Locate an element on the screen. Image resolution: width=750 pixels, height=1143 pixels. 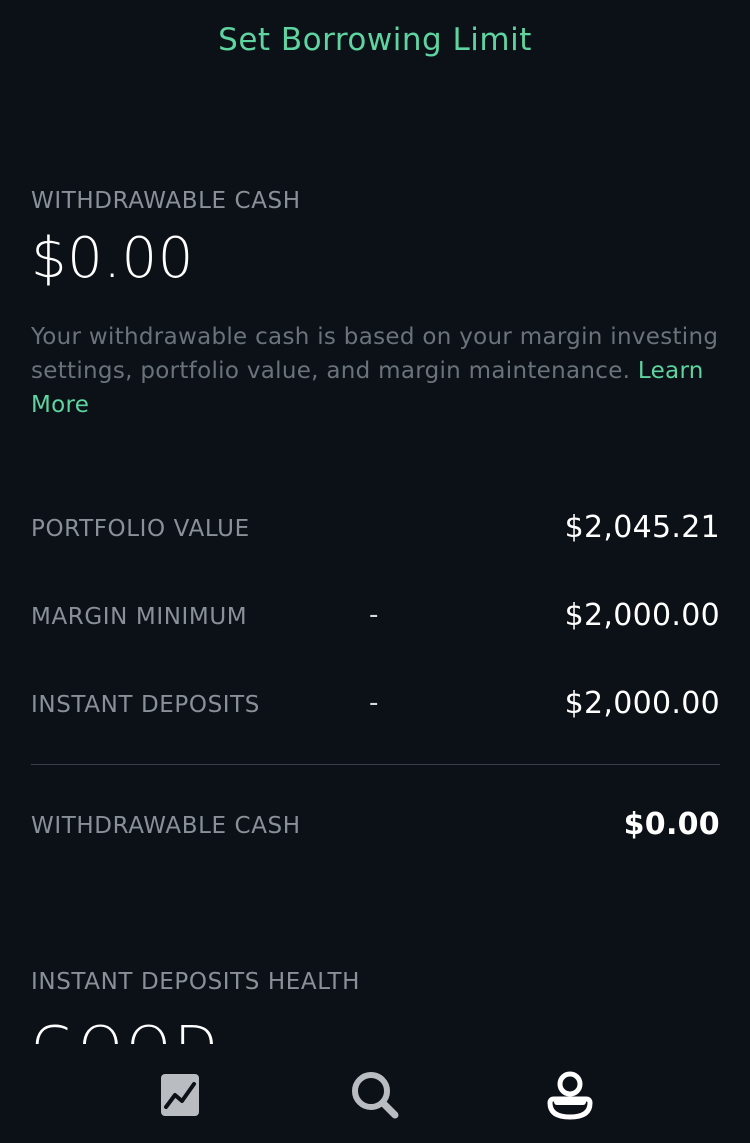
tab-account is located at coordinates (570, 1095).